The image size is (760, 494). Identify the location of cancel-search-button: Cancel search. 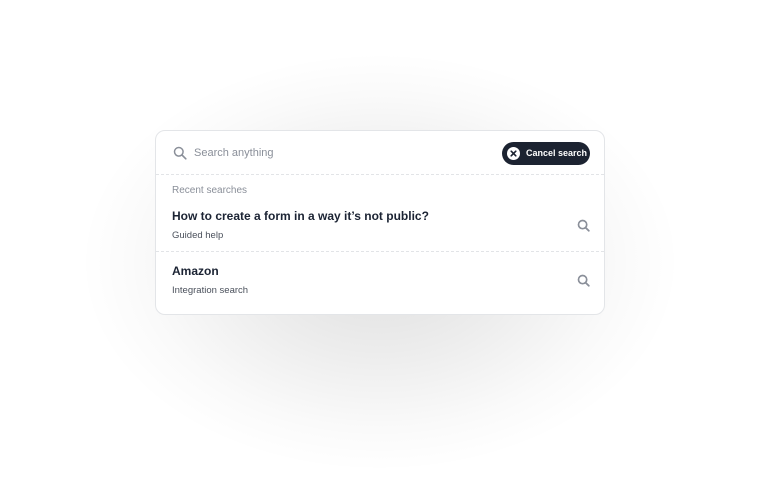
(546, 153).